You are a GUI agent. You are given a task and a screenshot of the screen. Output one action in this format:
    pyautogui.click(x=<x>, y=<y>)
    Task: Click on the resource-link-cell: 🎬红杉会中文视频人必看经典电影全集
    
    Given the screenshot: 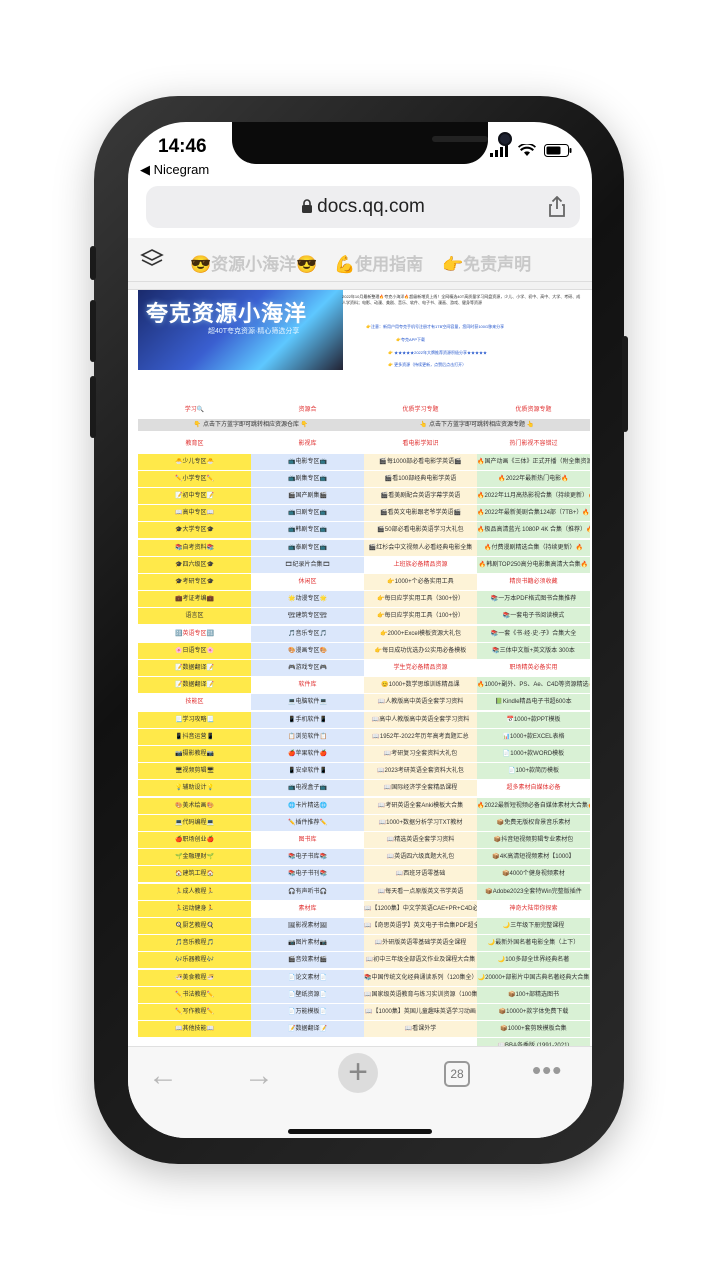 What is the action you would take?
    pyautogui.click(x=420, y=547)
    